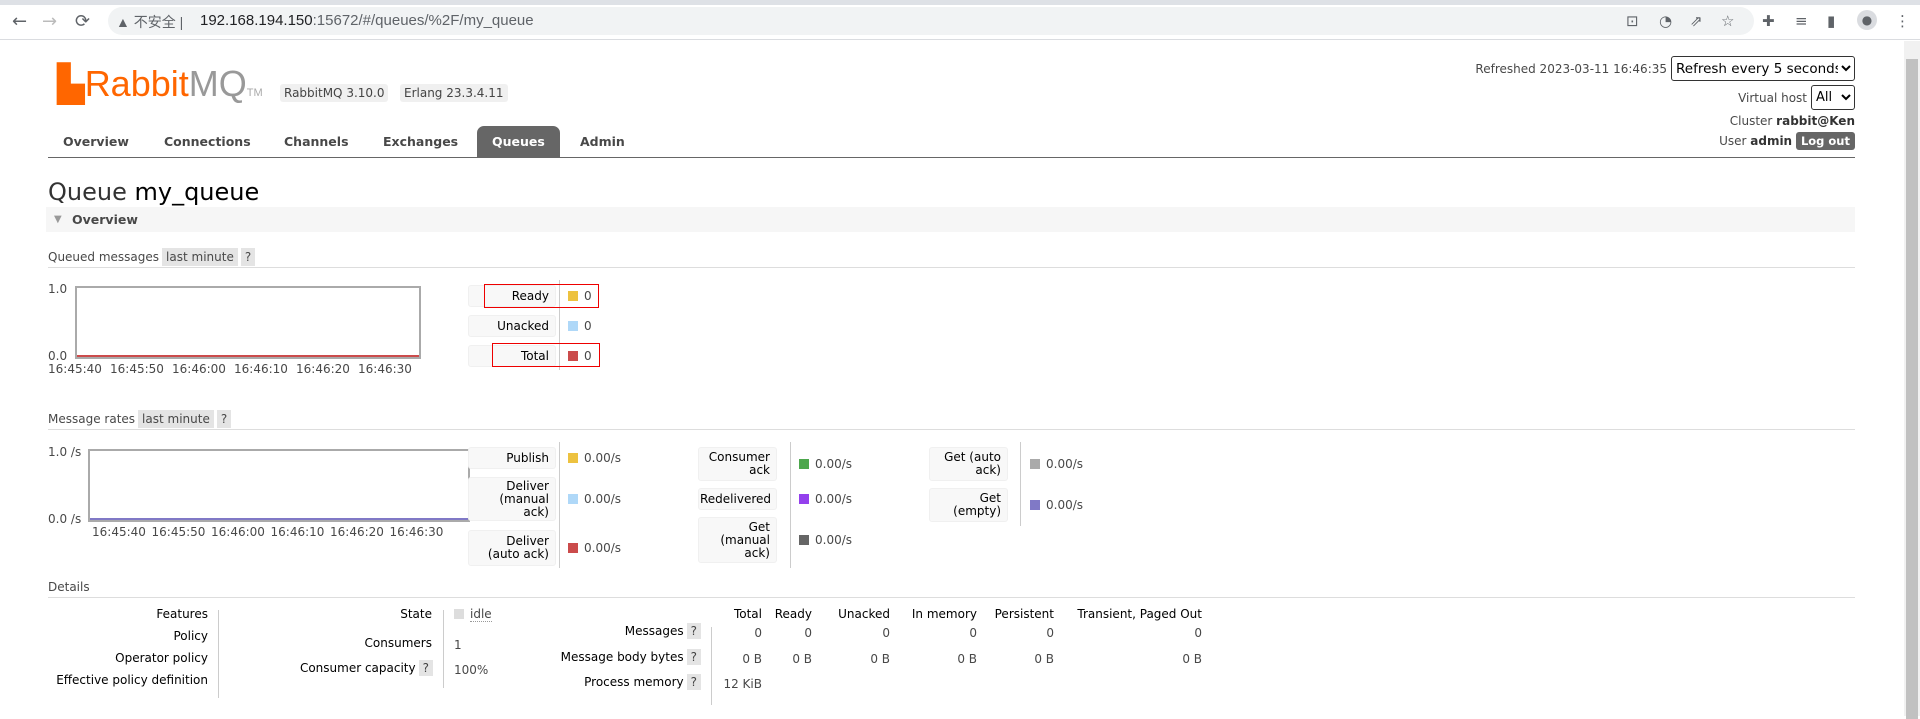 Image resolution: width=1920 pixels, height=719 pixels. I want to click on menu-kebab-icon: ⋮, so click(1902, 21).